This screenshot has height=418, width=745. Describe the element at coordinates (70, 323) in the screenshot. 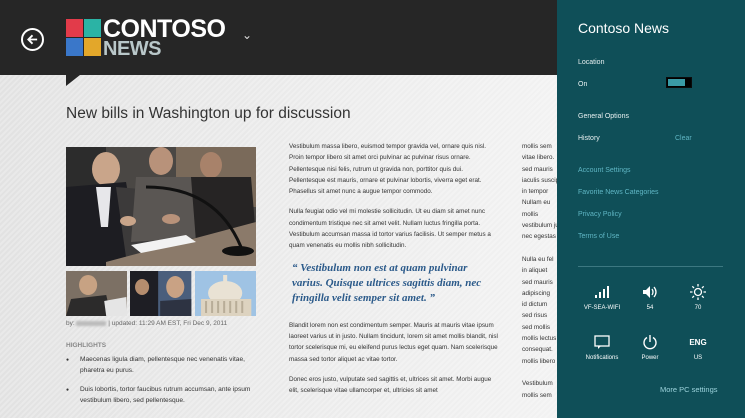

I see `byline-prefix: by:` at that location.